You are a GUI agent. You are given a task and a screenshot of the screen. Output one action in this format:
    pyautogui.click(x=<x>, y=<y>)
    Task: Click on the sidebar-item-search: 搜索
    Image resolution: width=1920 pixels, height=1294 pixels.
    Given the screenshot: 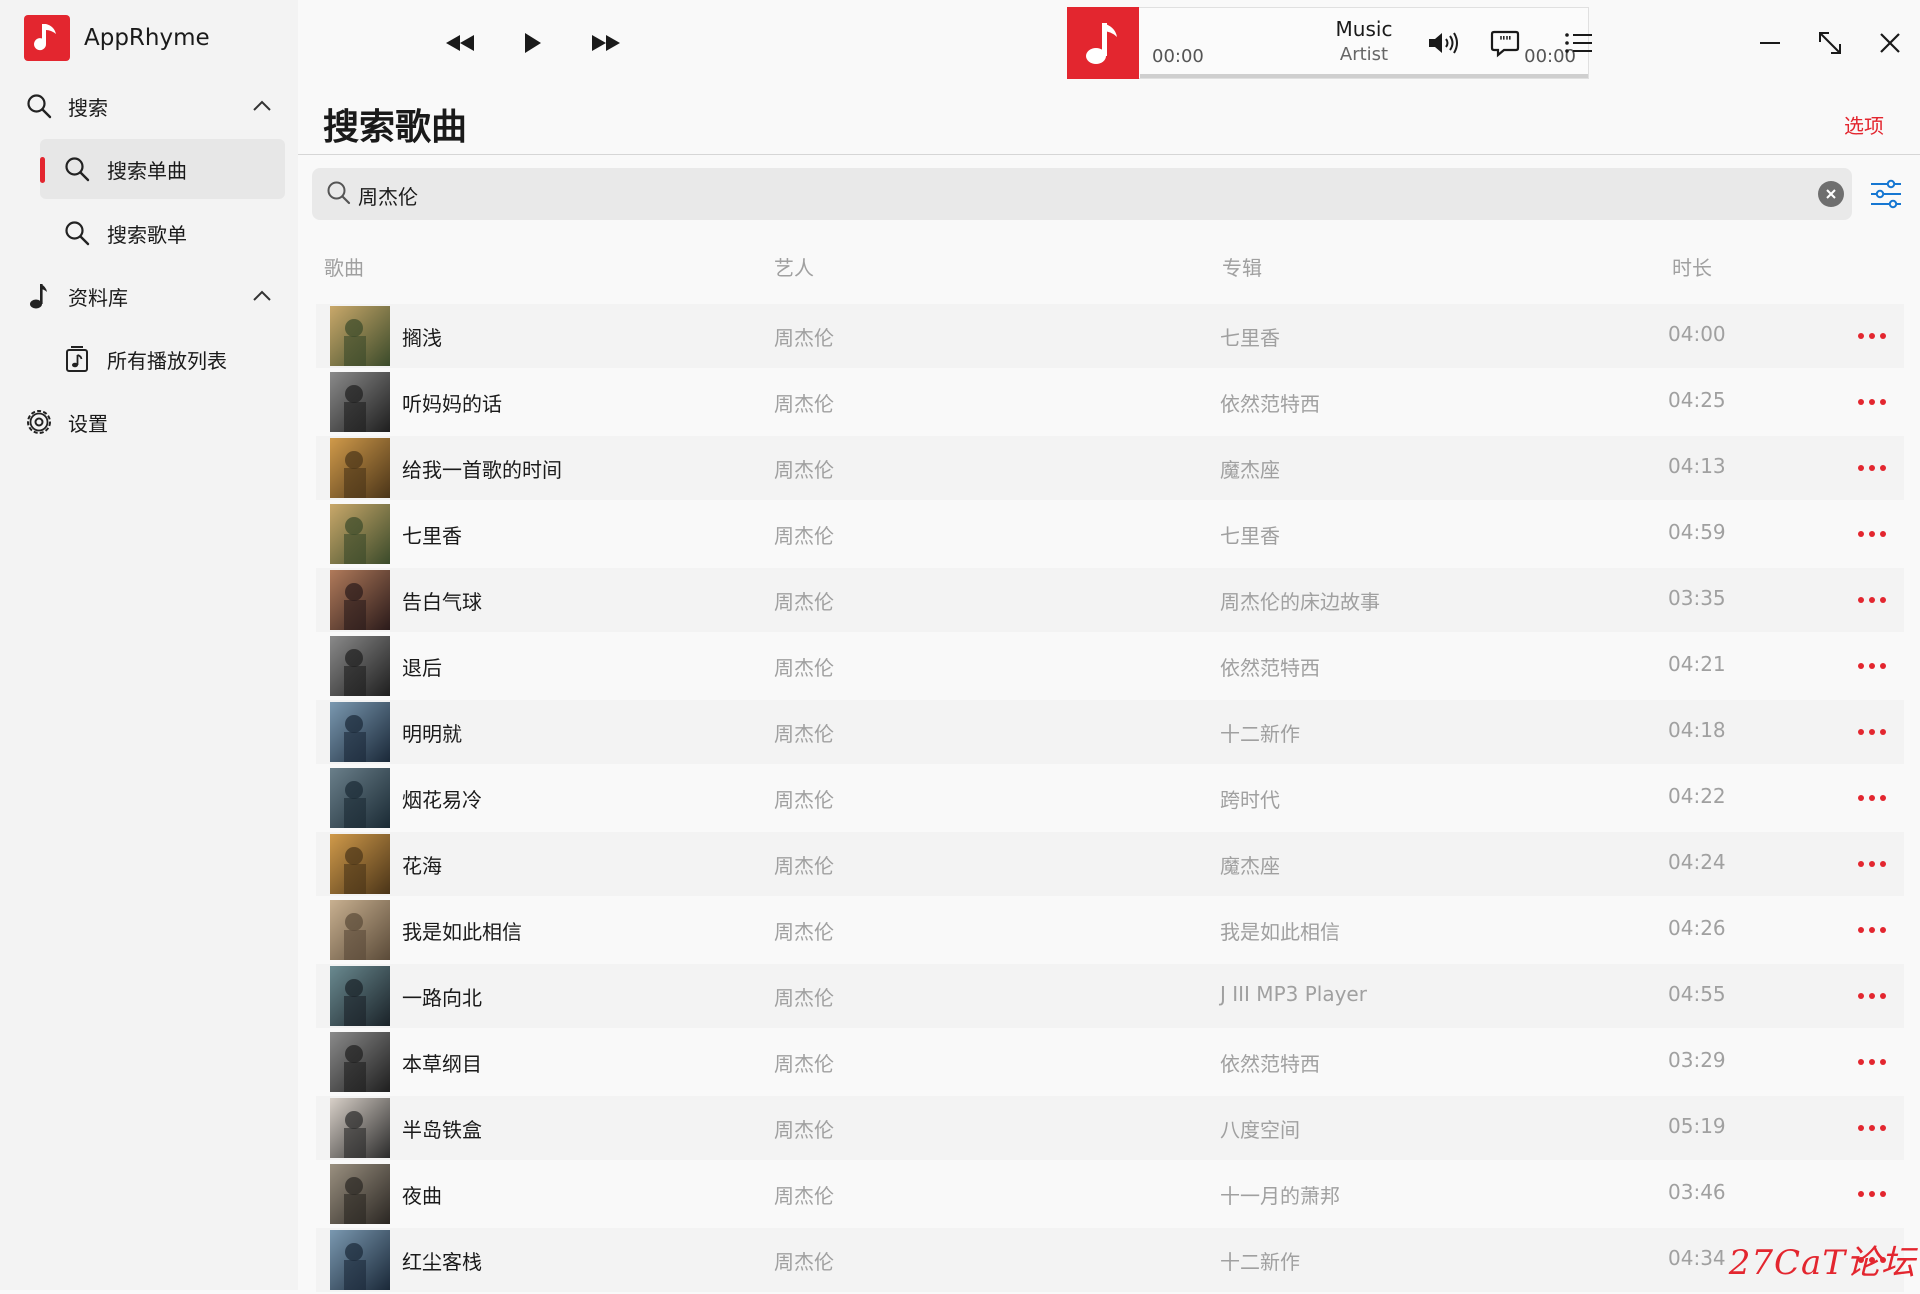 What is the action you would take?
    pyautogui.click(x=149, y=106)
    